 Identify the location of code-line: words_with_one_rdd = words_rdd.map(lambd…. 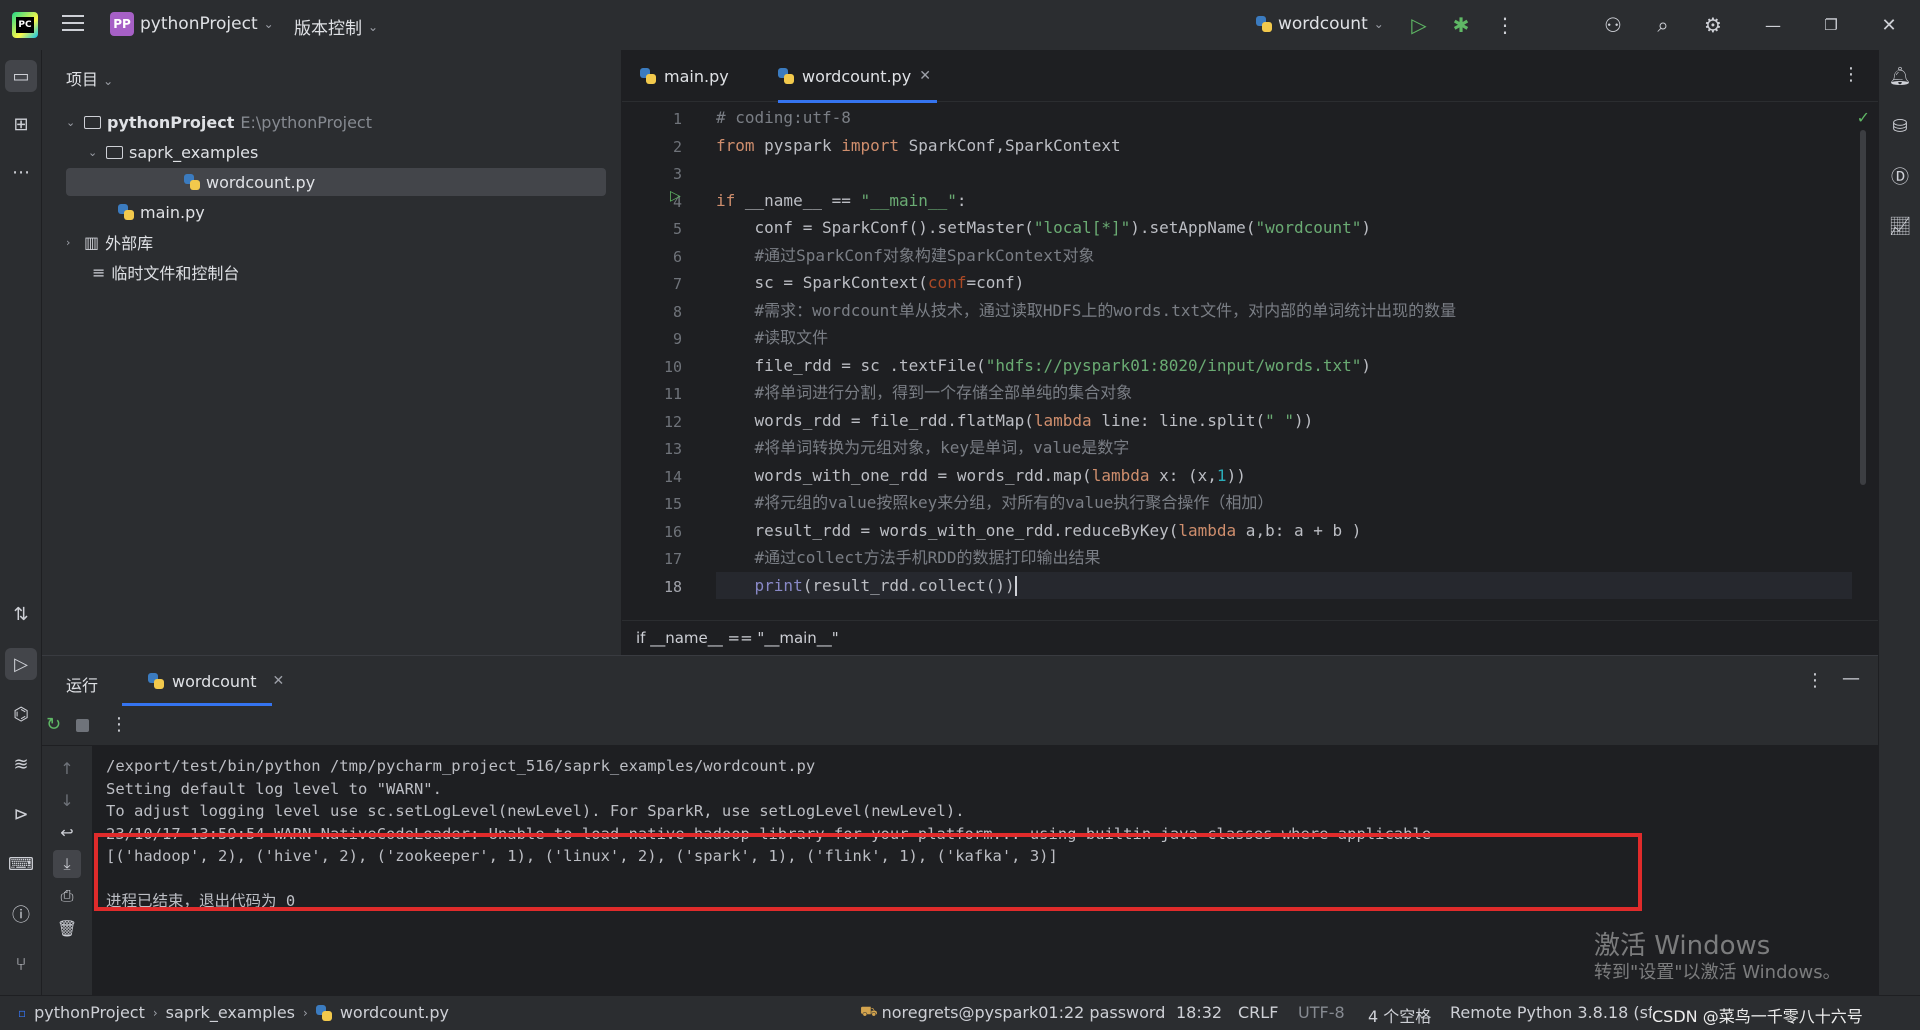
(981, 475).